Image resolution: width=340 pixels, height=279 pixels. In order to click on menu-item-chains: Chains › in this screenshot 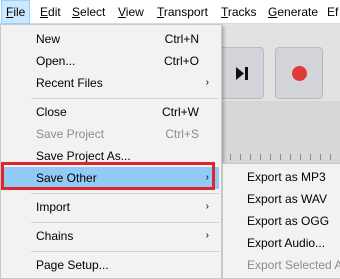, I will do `click(111, 236)`.